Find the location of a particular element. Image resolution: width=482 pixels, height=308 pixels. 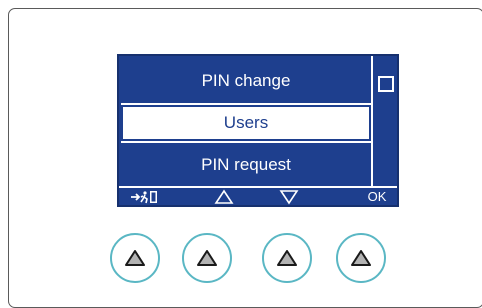

softkey-ok-label: OK is located at coordinates (377, 196).